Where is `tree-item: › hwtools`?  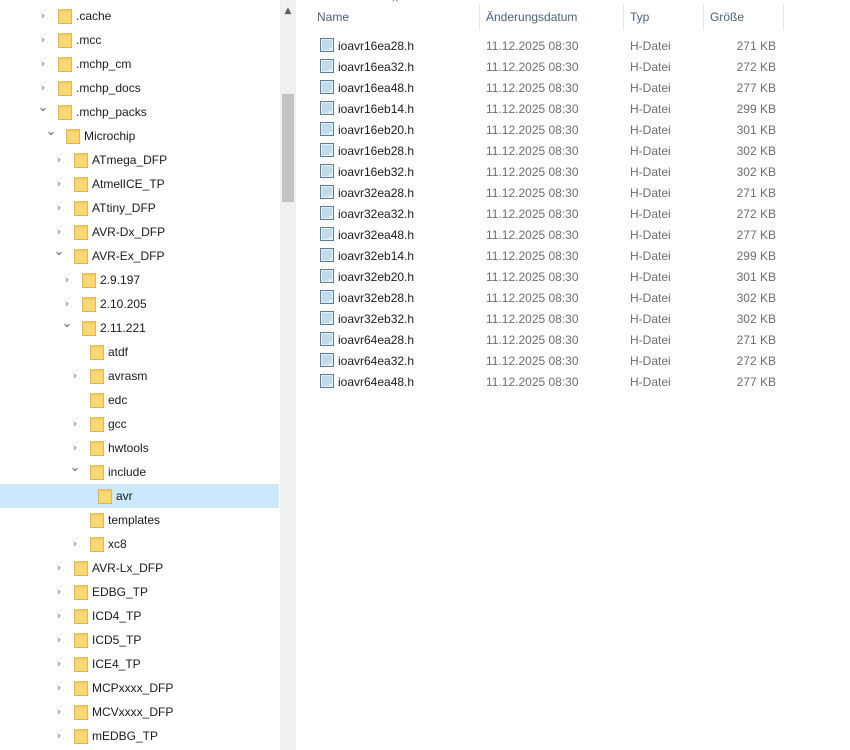
tree-item: › hwtools is located at coordinates (139, 448).